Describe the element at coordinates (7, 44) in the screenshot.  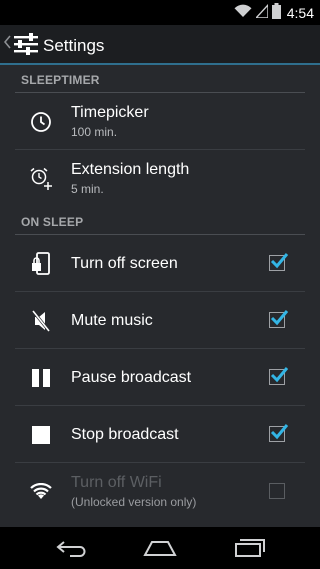
I see `up-caret-icon` at that location.